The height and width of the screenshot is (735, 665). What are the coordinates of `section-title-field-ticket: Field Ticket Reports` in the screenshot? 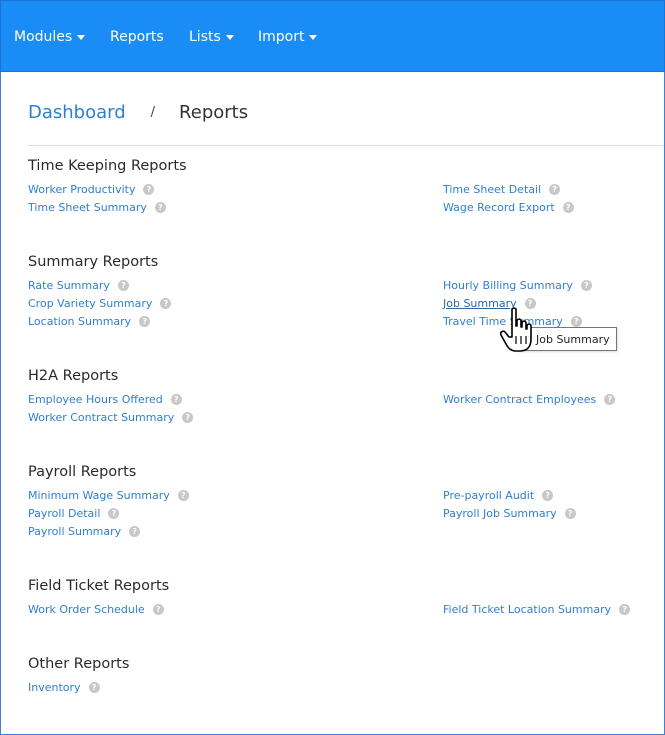 It's located at (99, 586).